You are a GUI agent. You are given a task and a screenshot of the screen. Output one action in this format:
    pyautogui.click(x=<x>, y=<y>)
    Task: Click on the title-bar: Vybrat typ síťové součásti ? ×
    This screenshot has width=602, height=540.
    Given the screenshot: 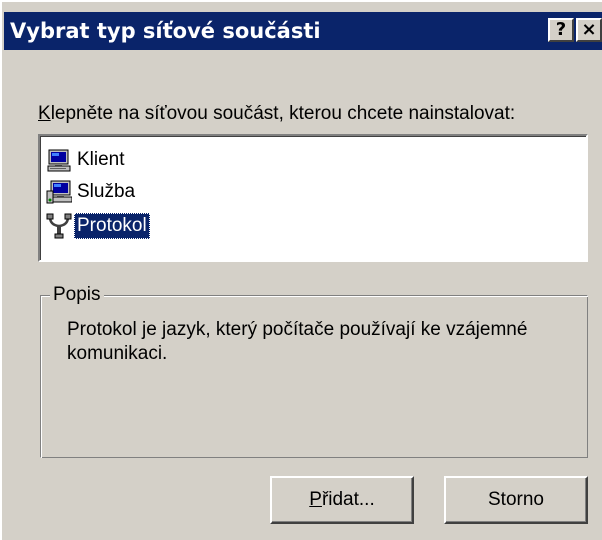 What is the action you would take?
    pyautogui.click(x=303, y=31)
    